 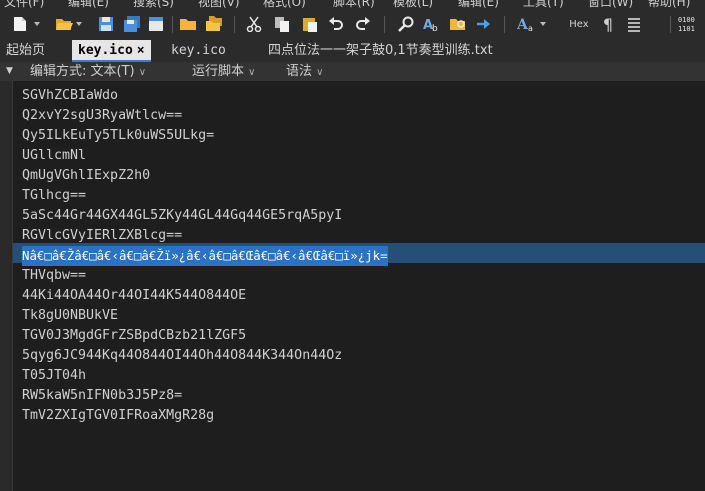 I want to click on folder-icon, so click(x=188, y=24).